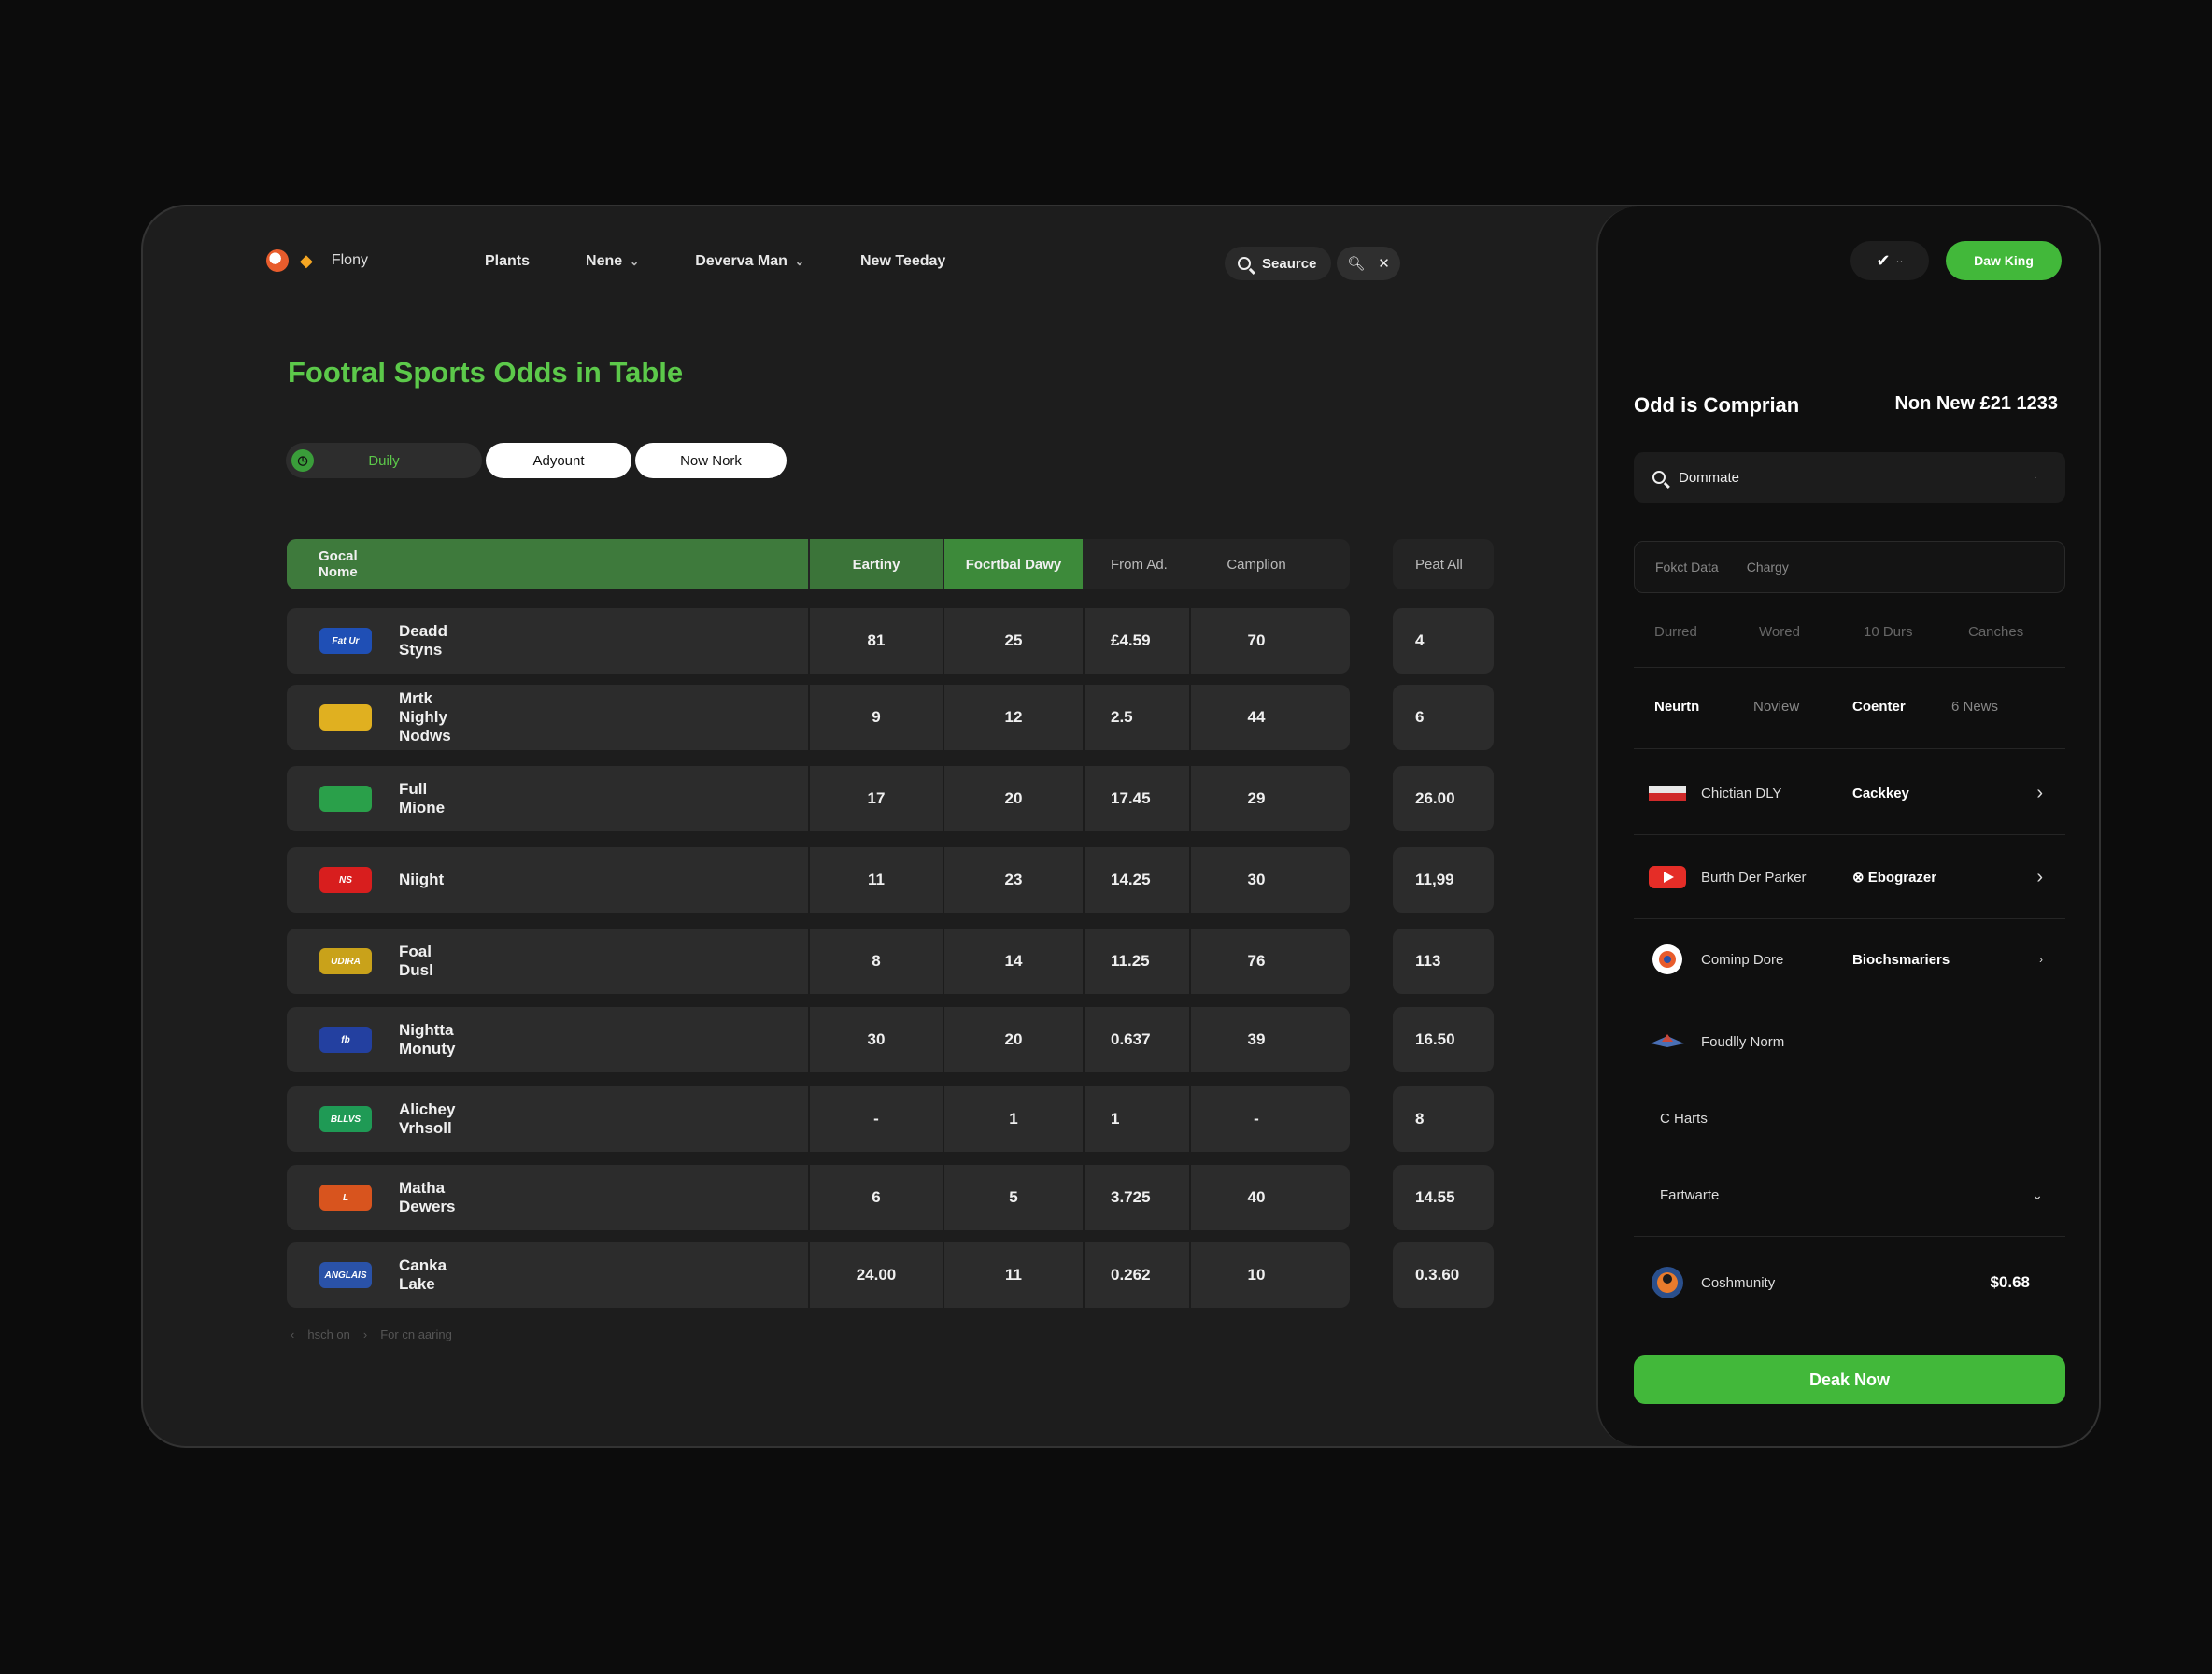  What do you see at coordinates (317, 260) in the screenshot?
I see `brand: ◆ Flony` at bounding box center [317, 260].